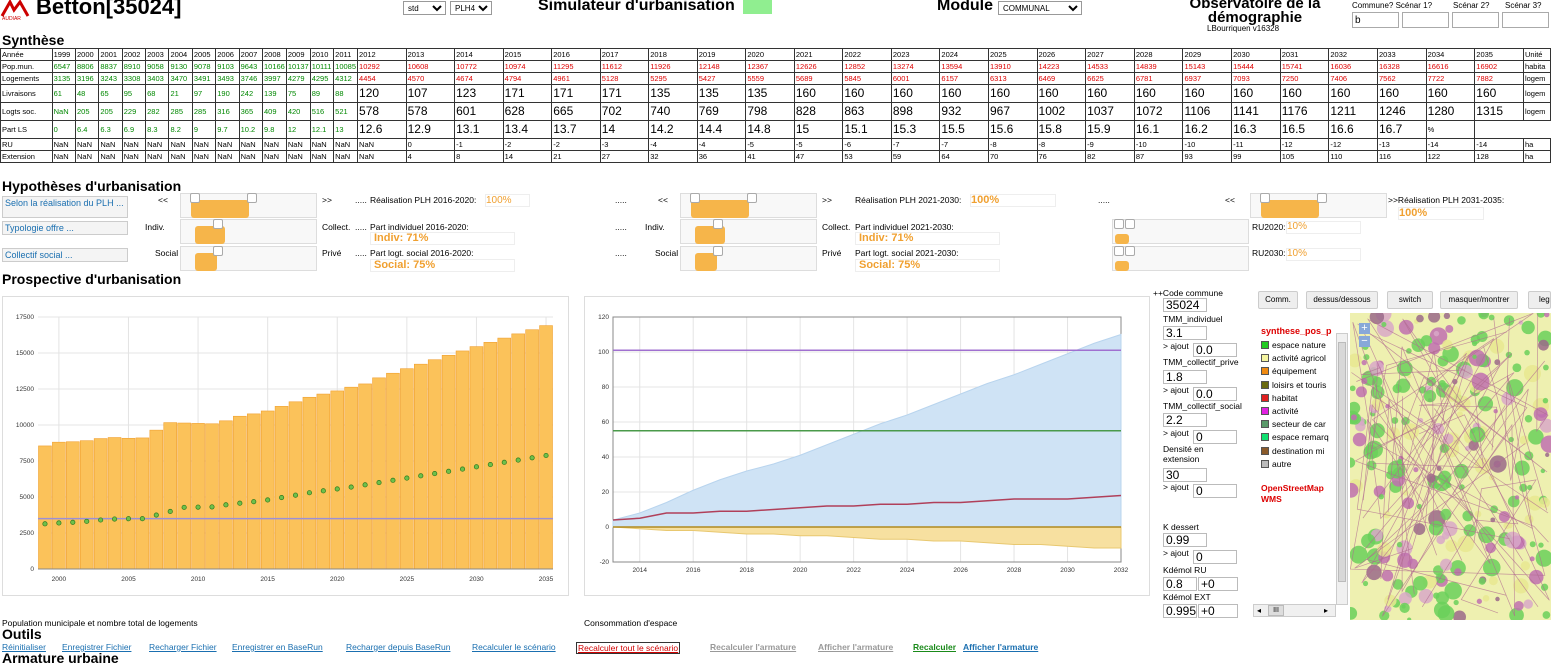 This screenshot has height=666, width=1551. Describe the element at coordinates (430, 144) in the screenshot. I see `table-cell: 0` at that location.